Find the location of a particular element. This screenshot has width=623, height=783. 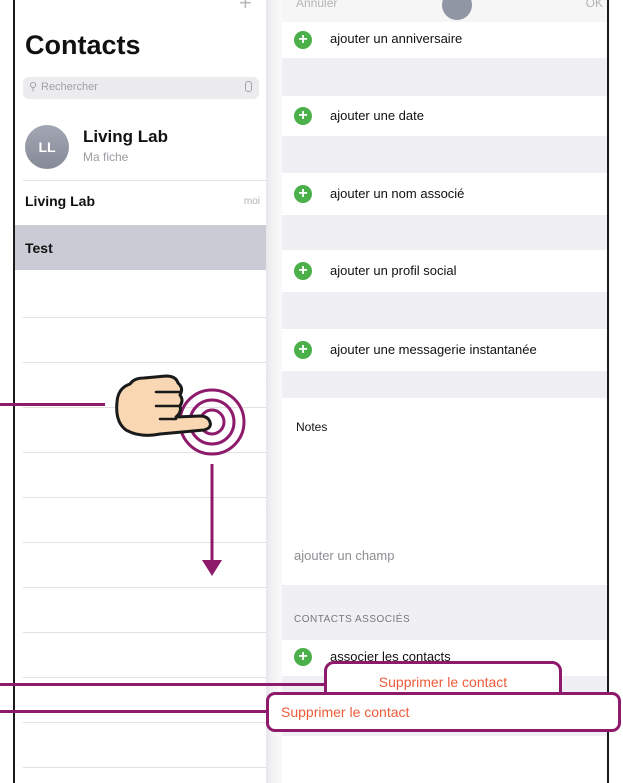

edit-header: Annuler OK is located at coordinates (444, 11).